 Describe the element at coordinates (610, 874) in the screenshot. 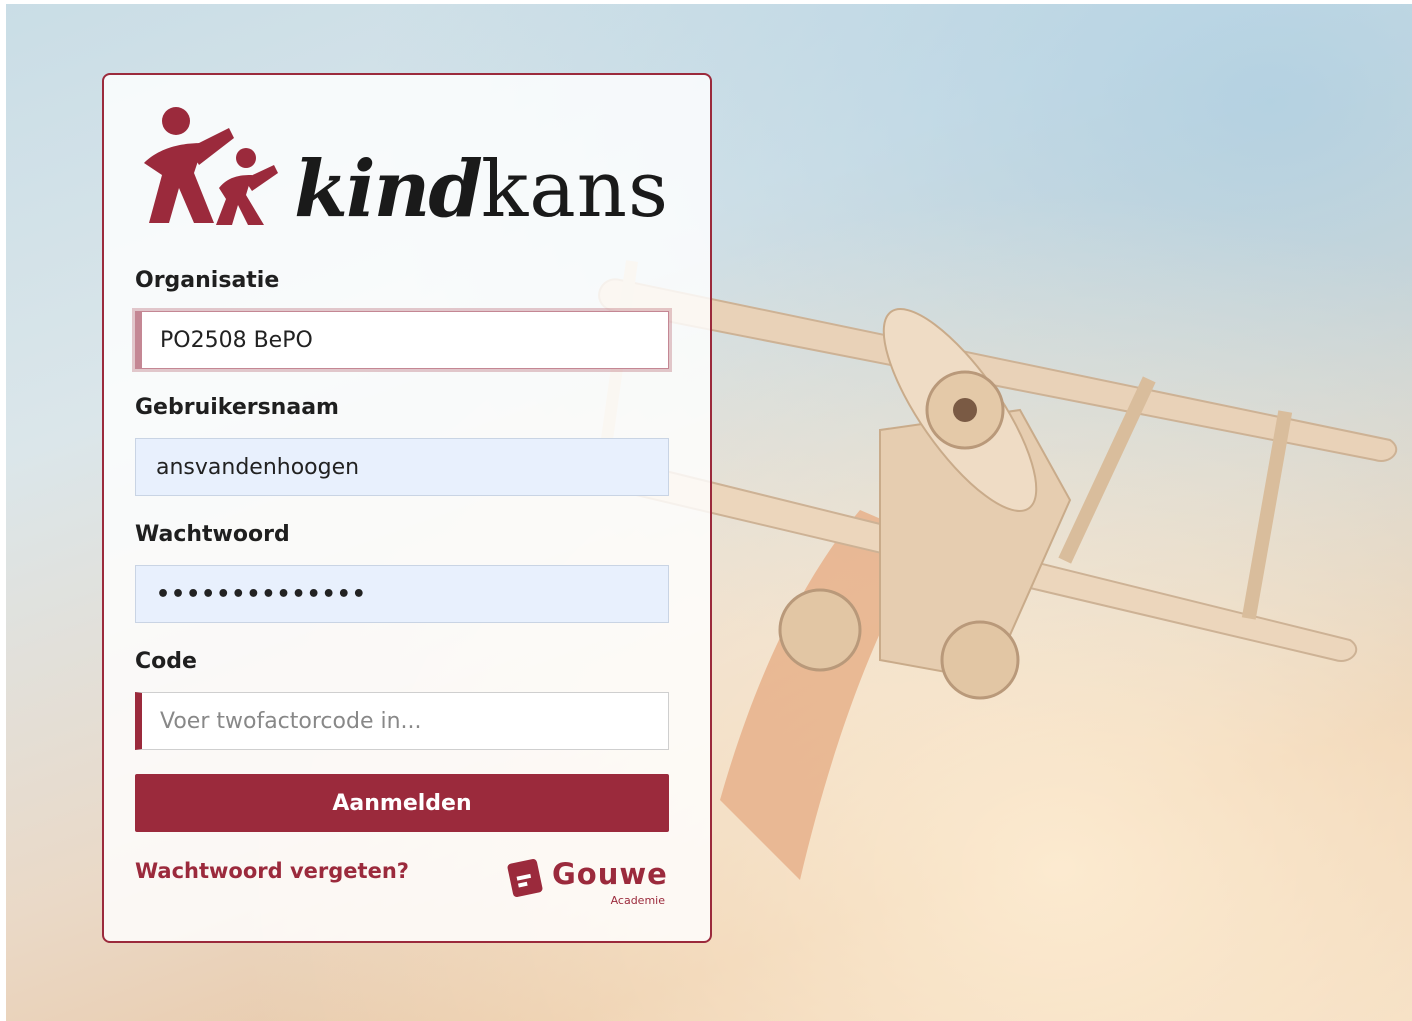

I see `gouwe-name: Gouwe` at that location.